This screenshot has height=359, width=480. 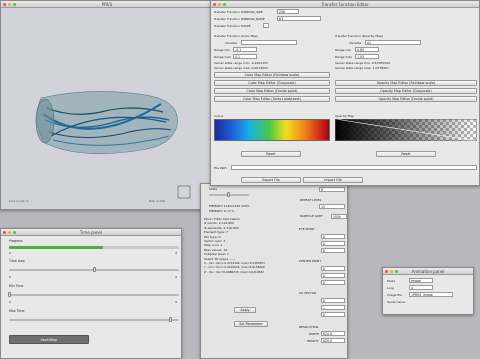 What do you see at coordinates (311, 200) in the screenshot?
I see `repeat-level-label: REPEAT LEVEL` at bounding box center [311, 200].